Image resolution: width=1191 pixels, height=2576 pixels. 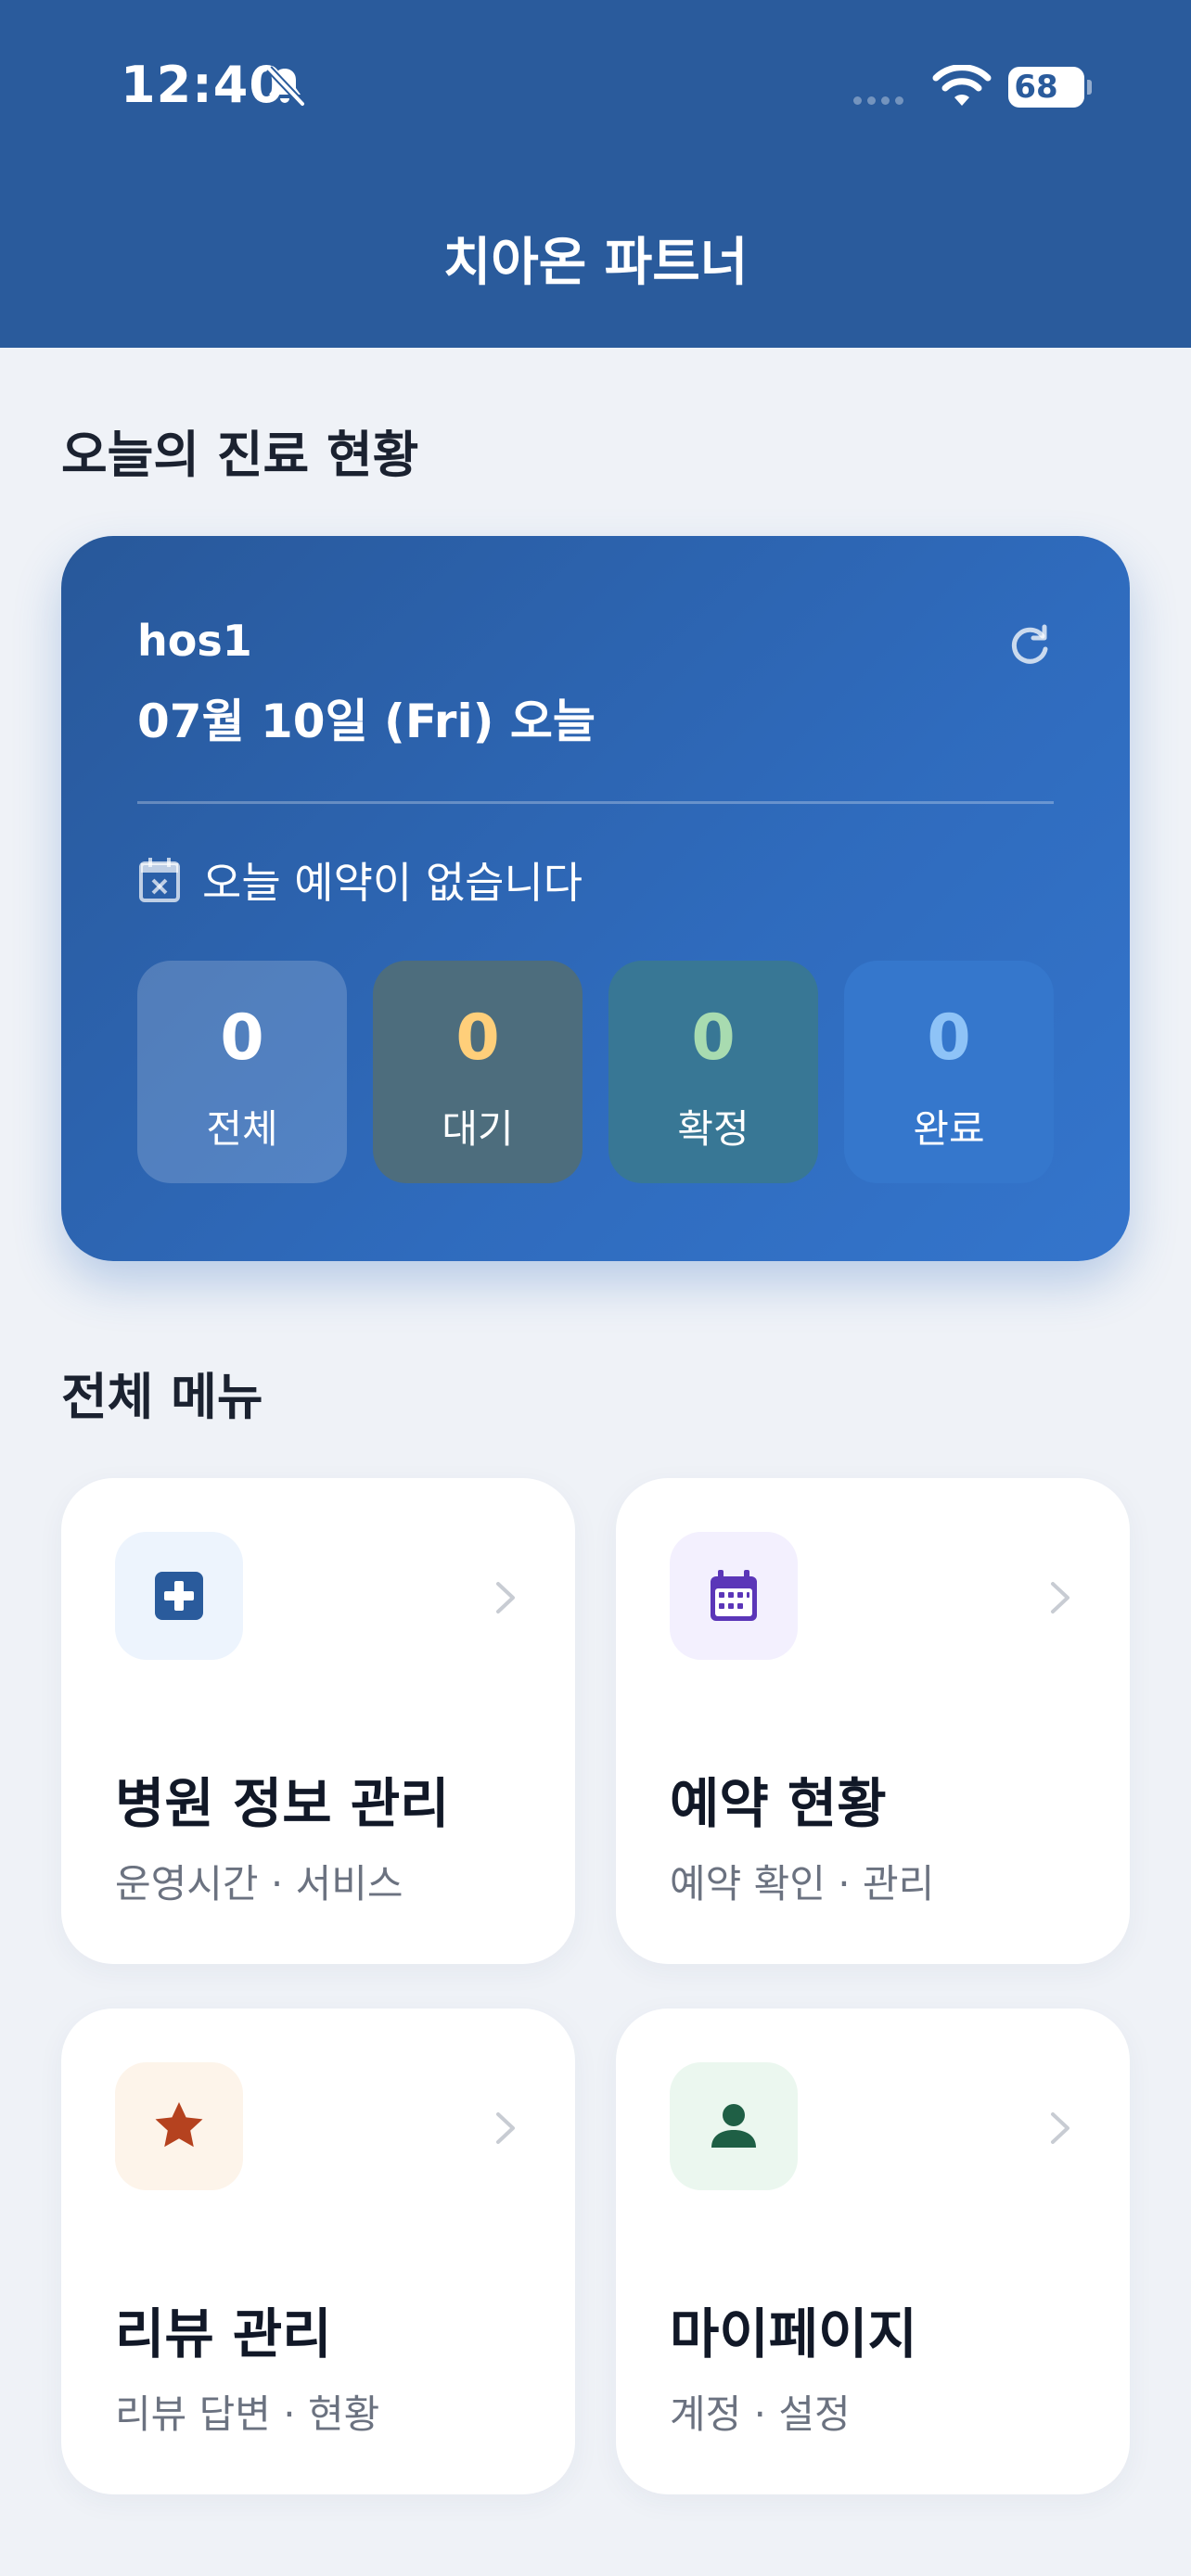 What do you see at coordinates (949, 1129) in the screenshot?
I see `stat-completed-label: 완료` at bounding box center [949, 1129].